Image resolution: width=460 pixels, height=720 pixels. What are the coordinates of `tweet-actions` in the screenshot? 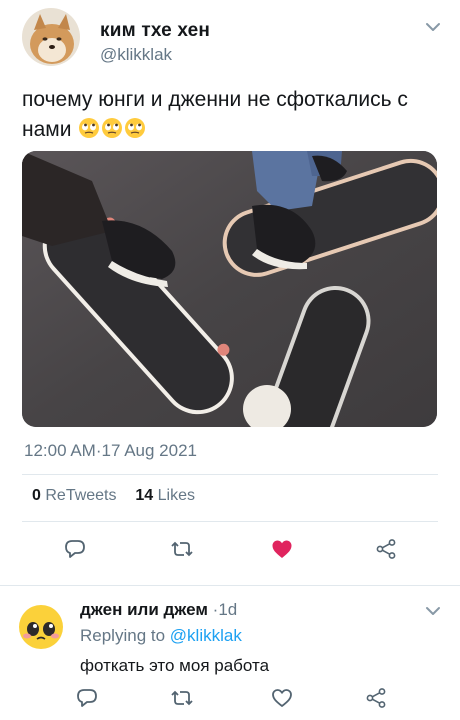 It's located at (230, 552).